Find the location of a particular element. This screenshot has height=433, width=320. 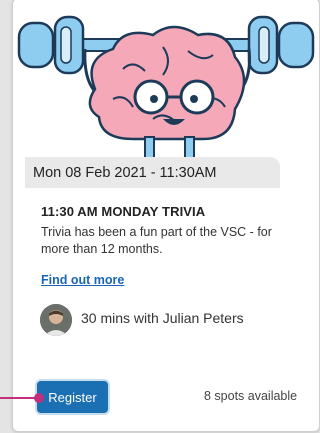

event-date-label: Mon 08 Feb 2021 - 11:30AM is located at coordinates (152, 172).